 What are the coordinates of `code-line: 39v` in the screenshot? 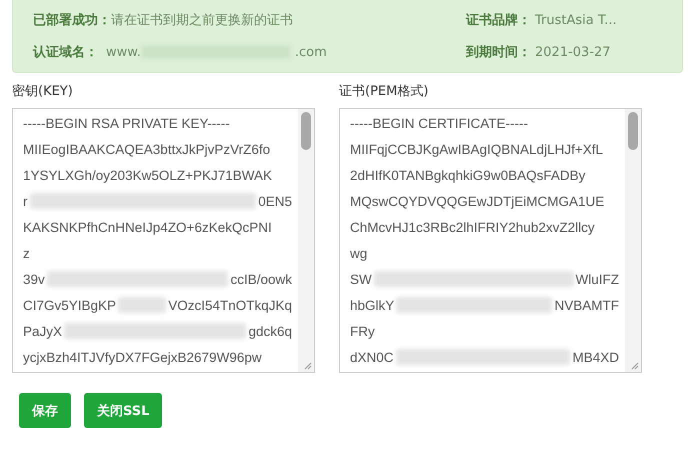 It's located at (34, 279).